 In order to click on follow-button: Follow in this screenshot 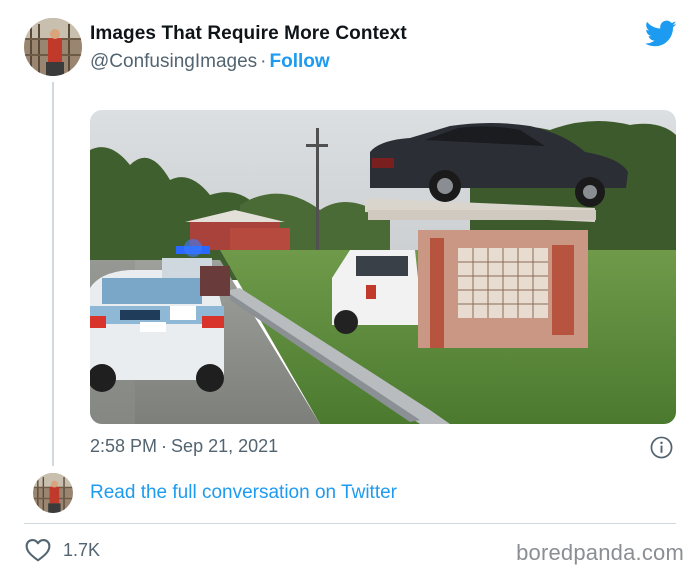, I will do `click(299, 61)`.